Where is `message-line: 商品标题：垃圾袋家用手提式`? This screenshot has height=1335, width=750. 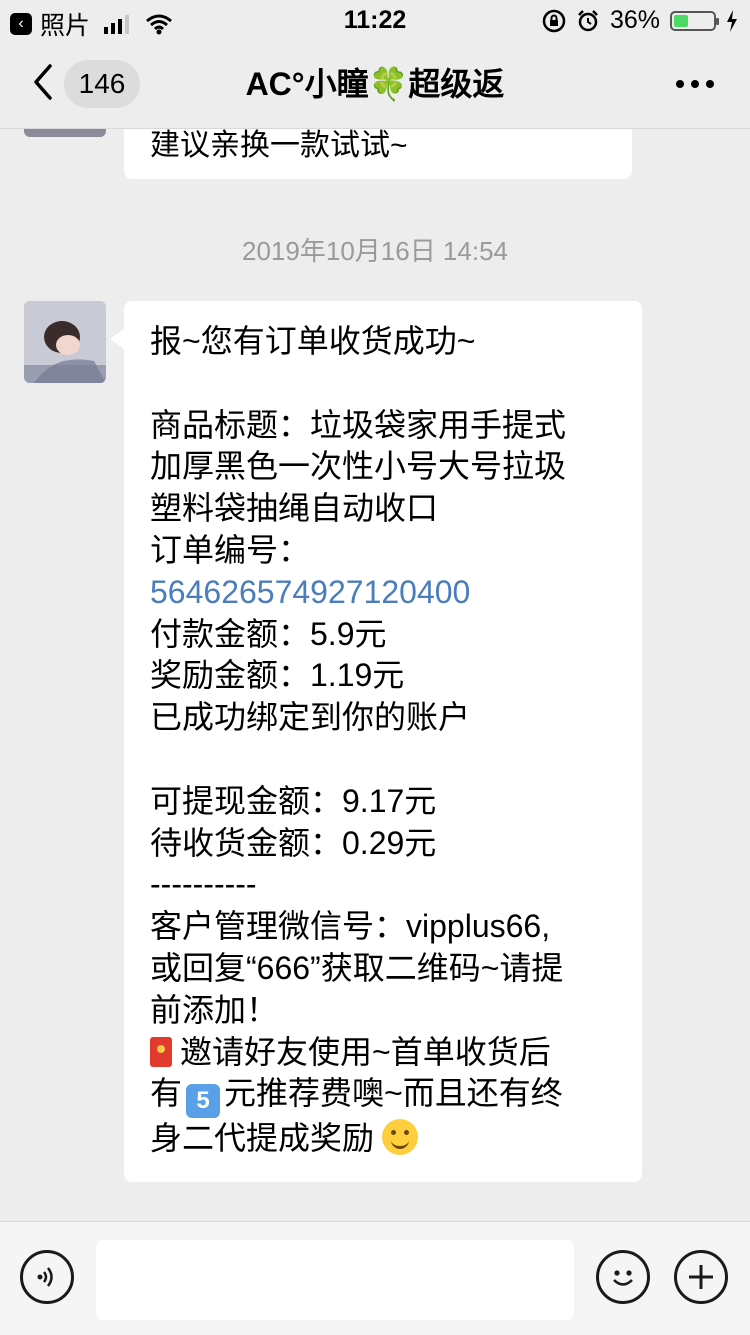
message-line: 商品标题：垃圾袋家用手提式 is located at coordinates (358, 424).